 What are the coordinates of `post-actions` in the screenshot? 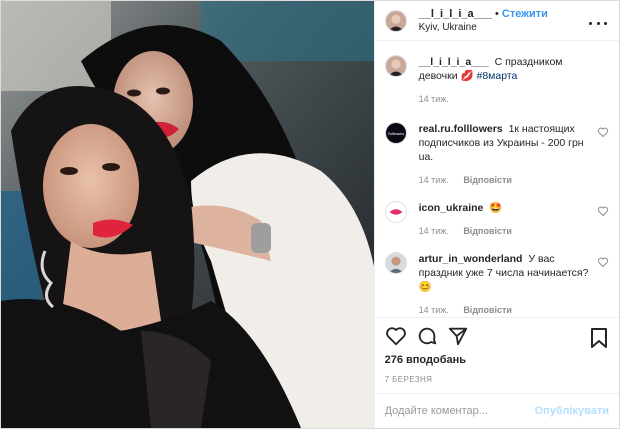 It's located at (496, 335).